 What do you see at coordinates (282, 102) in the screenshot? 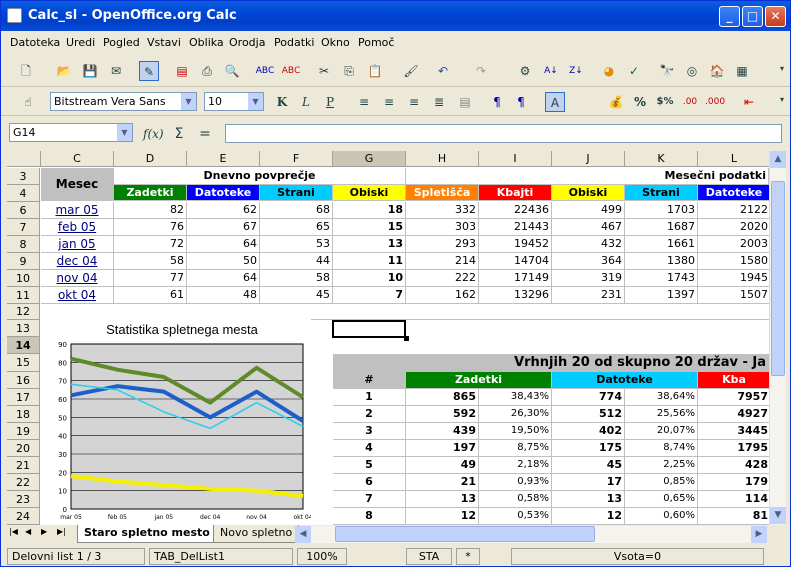
I see `bold-icon: K` at bounding box center [282, 102].